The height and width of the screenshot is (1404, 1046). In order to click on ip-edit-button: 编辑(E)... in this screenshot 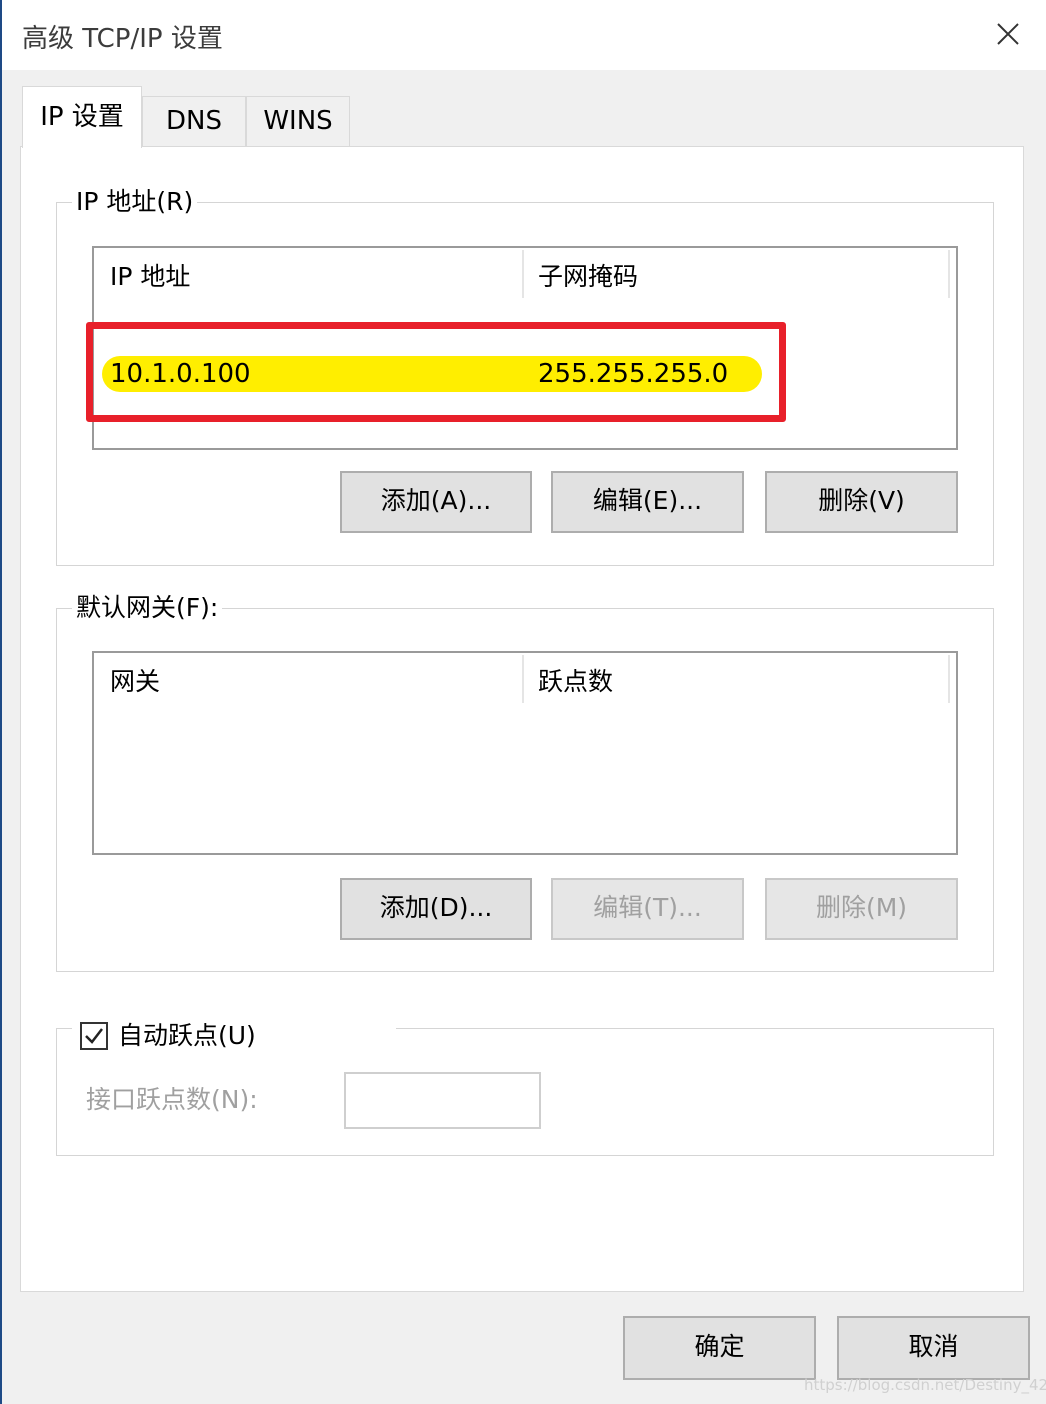, I will do `click(647, 502)`.